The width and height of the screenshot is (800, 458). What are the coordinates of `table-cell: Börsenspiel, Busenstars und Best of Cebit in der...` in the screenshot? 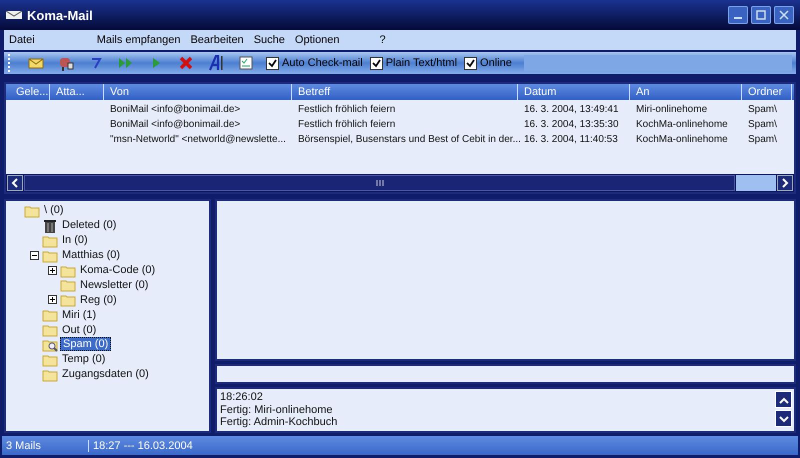 It's located at (409, 139).